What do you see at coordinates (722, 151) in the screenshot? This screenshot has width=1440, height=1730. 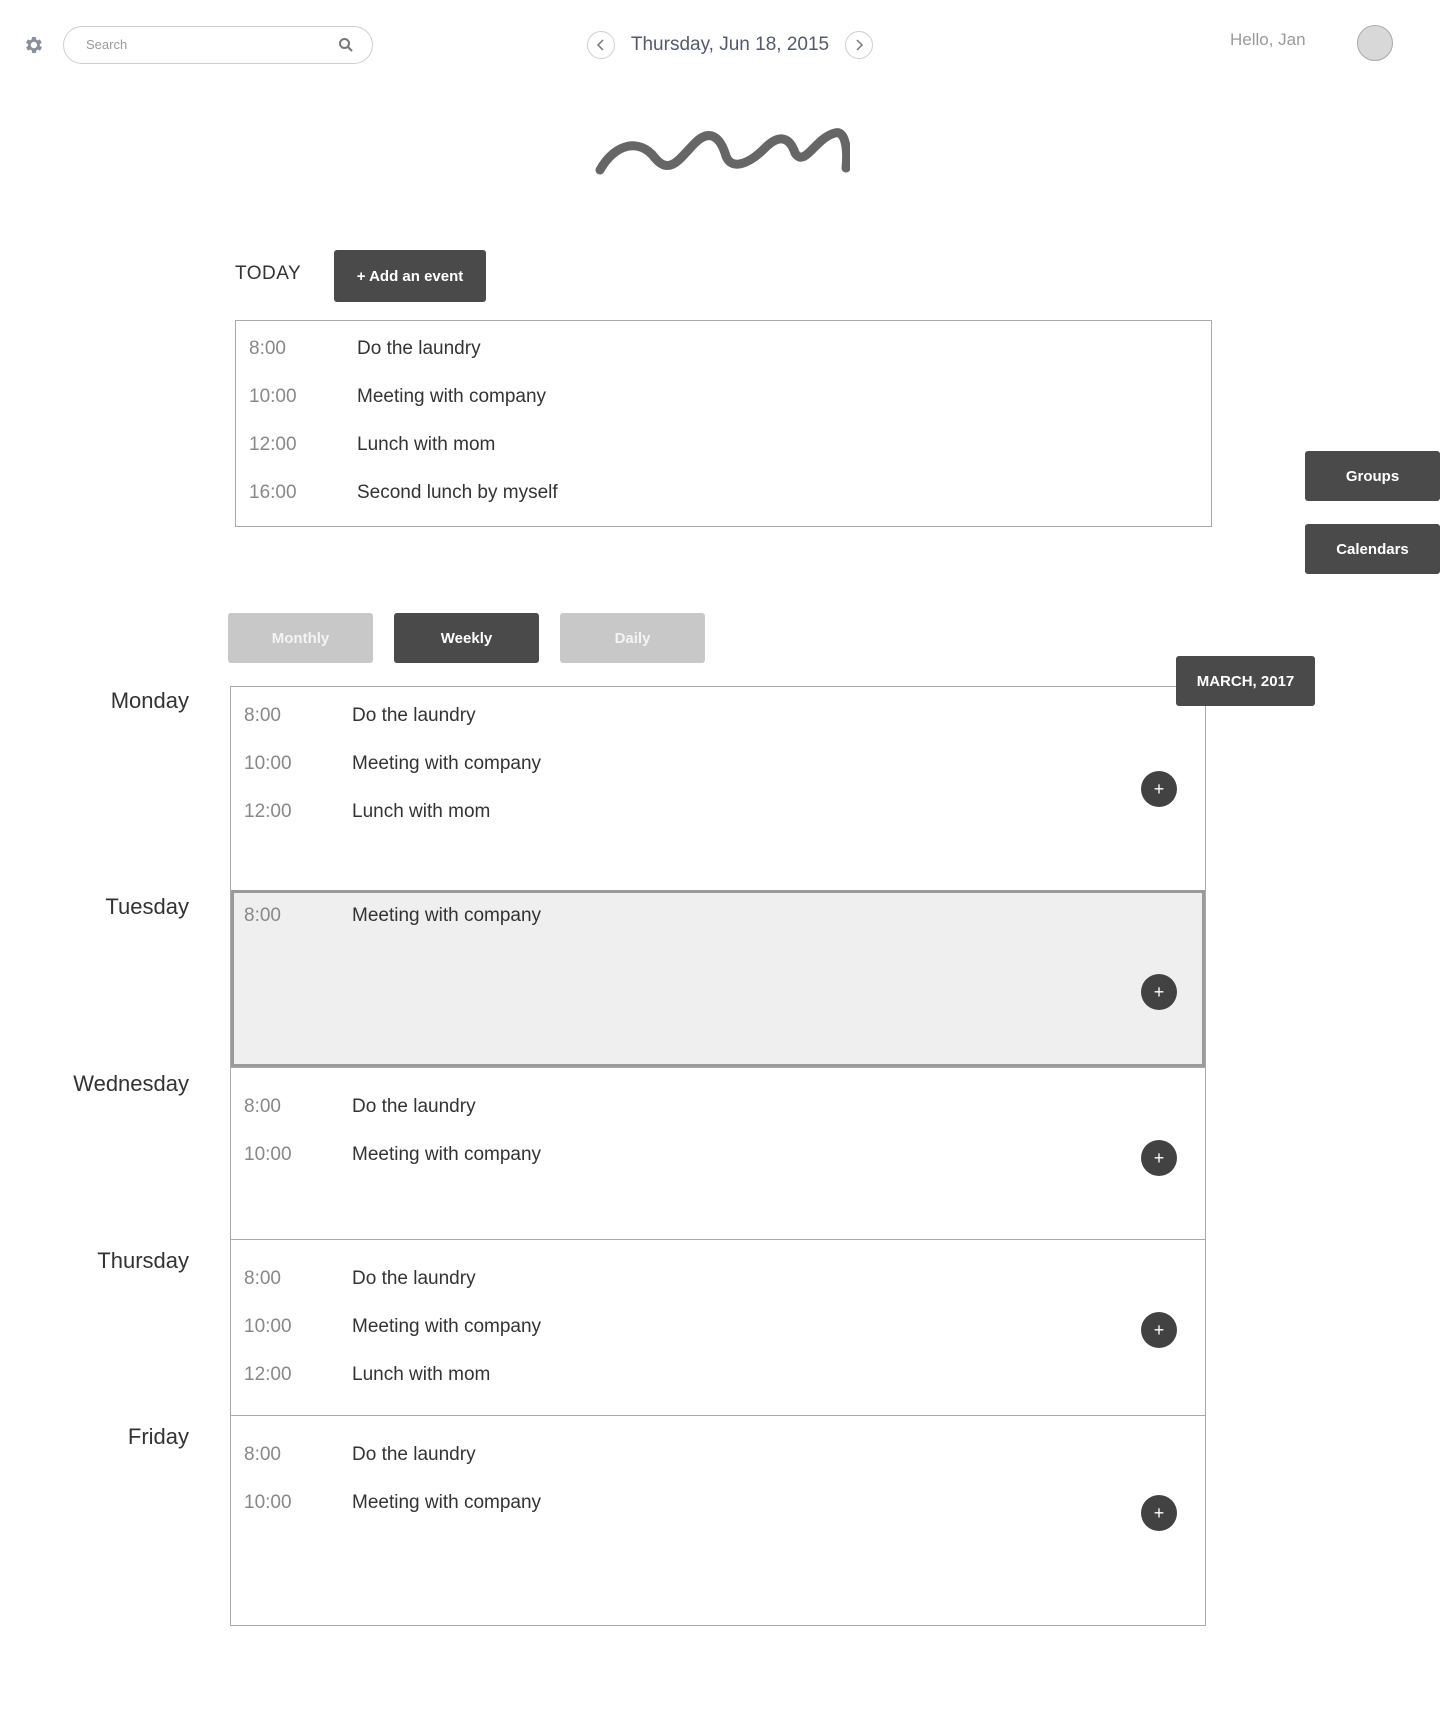 I see `logo` at bounding box center [722, 151].